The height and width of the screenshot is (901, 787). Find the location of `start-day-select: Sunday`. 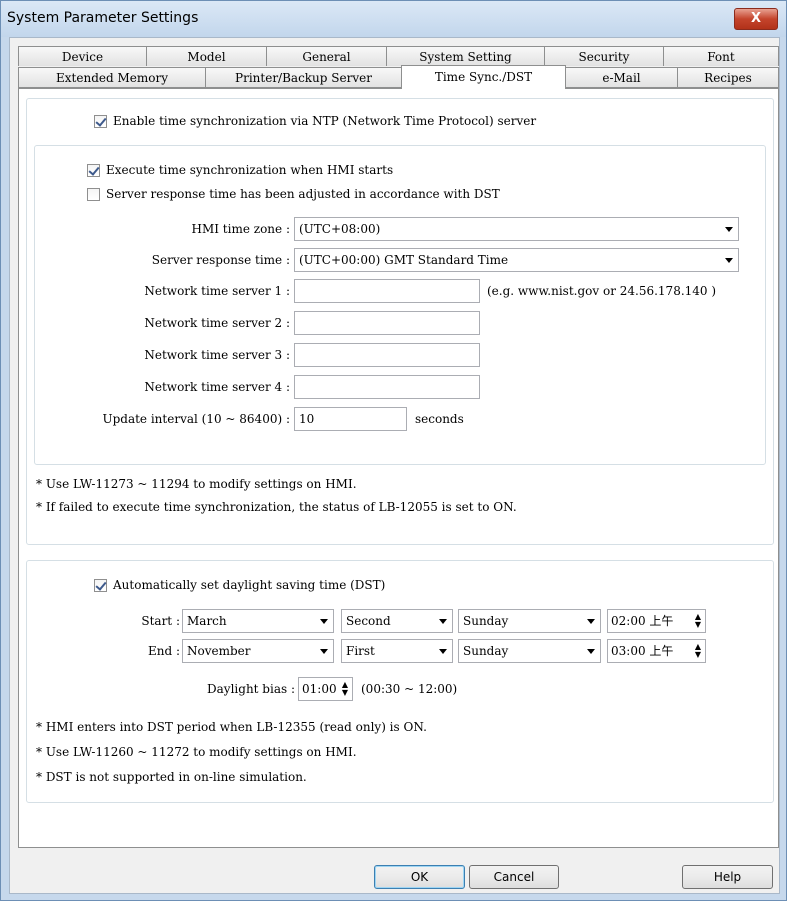

start-day-select: Sunday is located at coordinates (529, 621).